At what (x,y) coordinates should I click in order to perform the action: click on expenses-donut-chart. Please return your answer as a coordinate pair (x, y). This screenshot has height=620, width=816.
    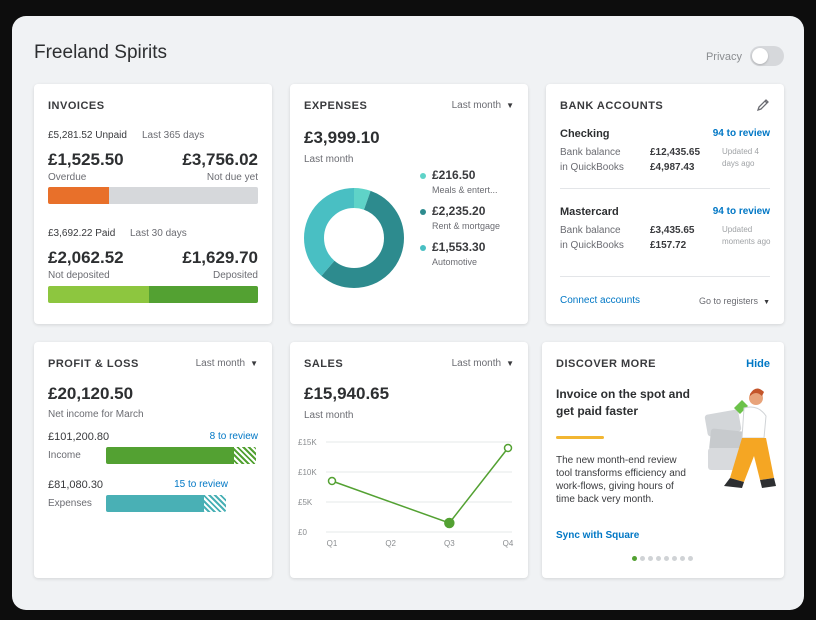
    Looking at the image, I should click on (354, 238).